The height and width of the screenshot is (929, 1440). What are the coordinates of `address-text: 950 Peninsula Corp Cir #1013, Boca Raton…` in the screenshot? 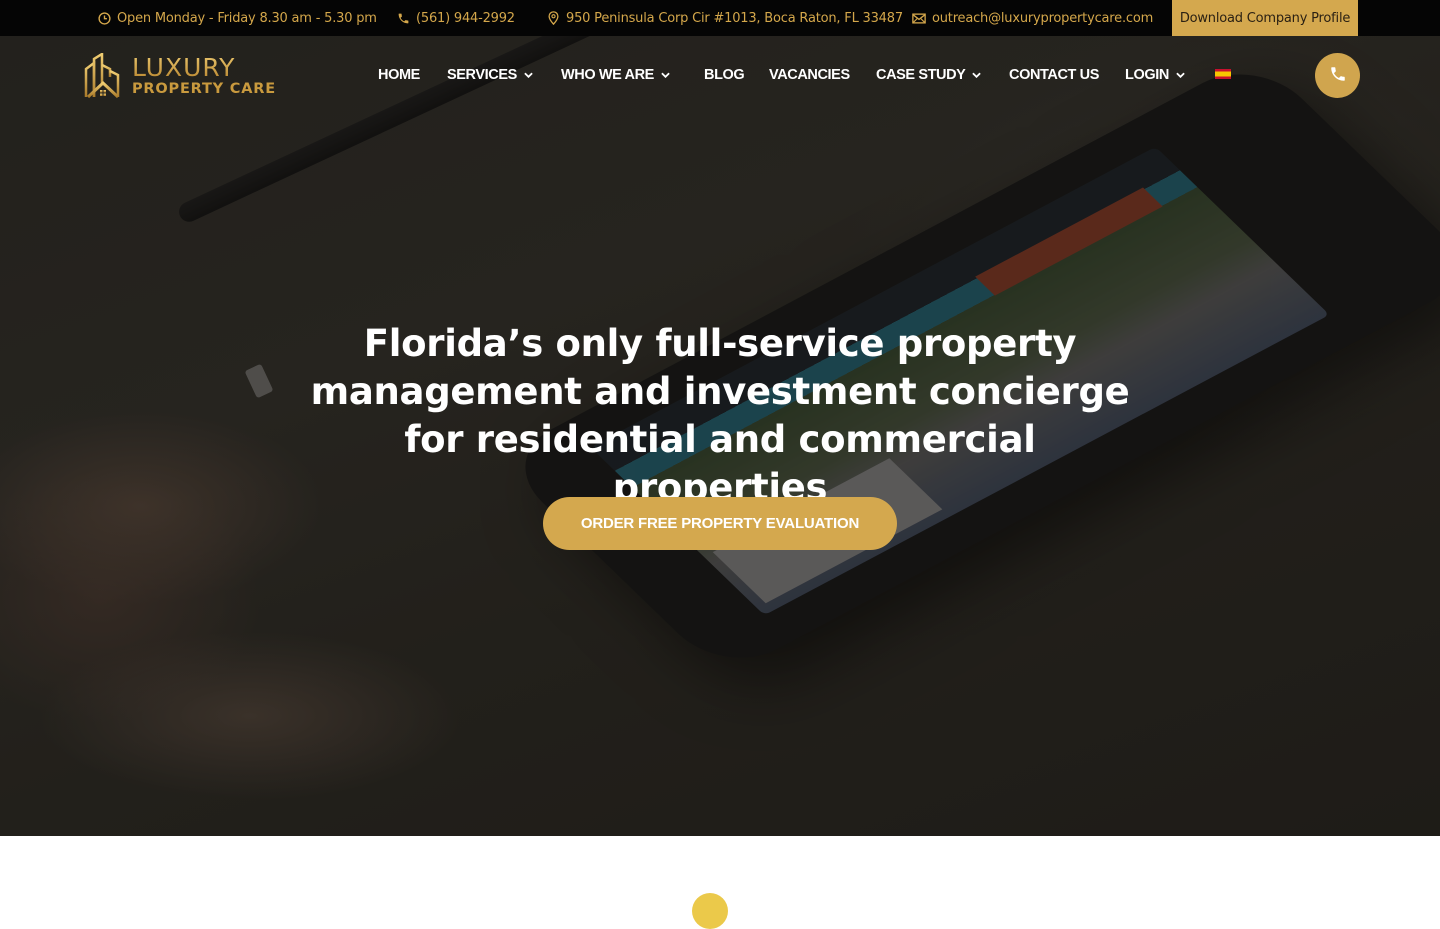 It's located at (734, 18).